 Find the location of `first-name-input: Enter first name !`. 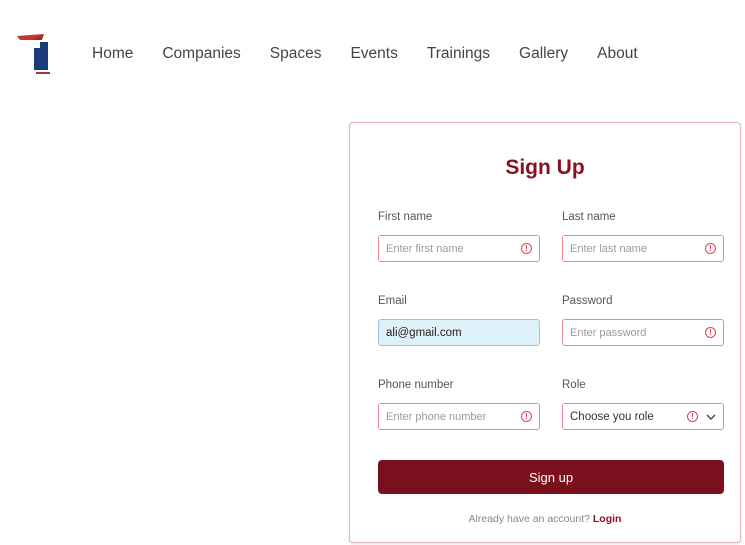

first-name-input: Enter first name ! is located at coordinates (459, 248).